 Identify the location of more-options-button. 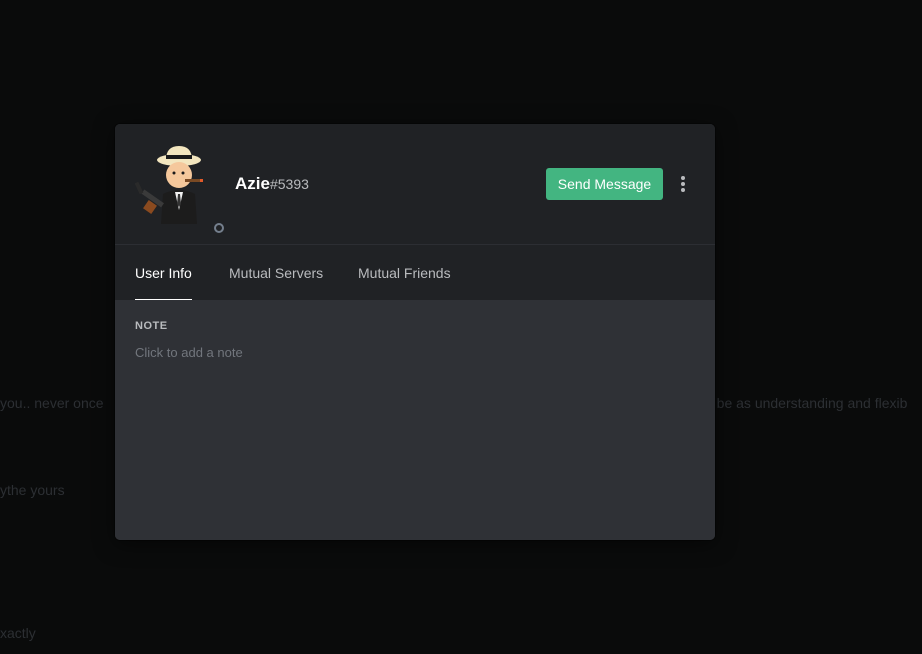
(683, 184).